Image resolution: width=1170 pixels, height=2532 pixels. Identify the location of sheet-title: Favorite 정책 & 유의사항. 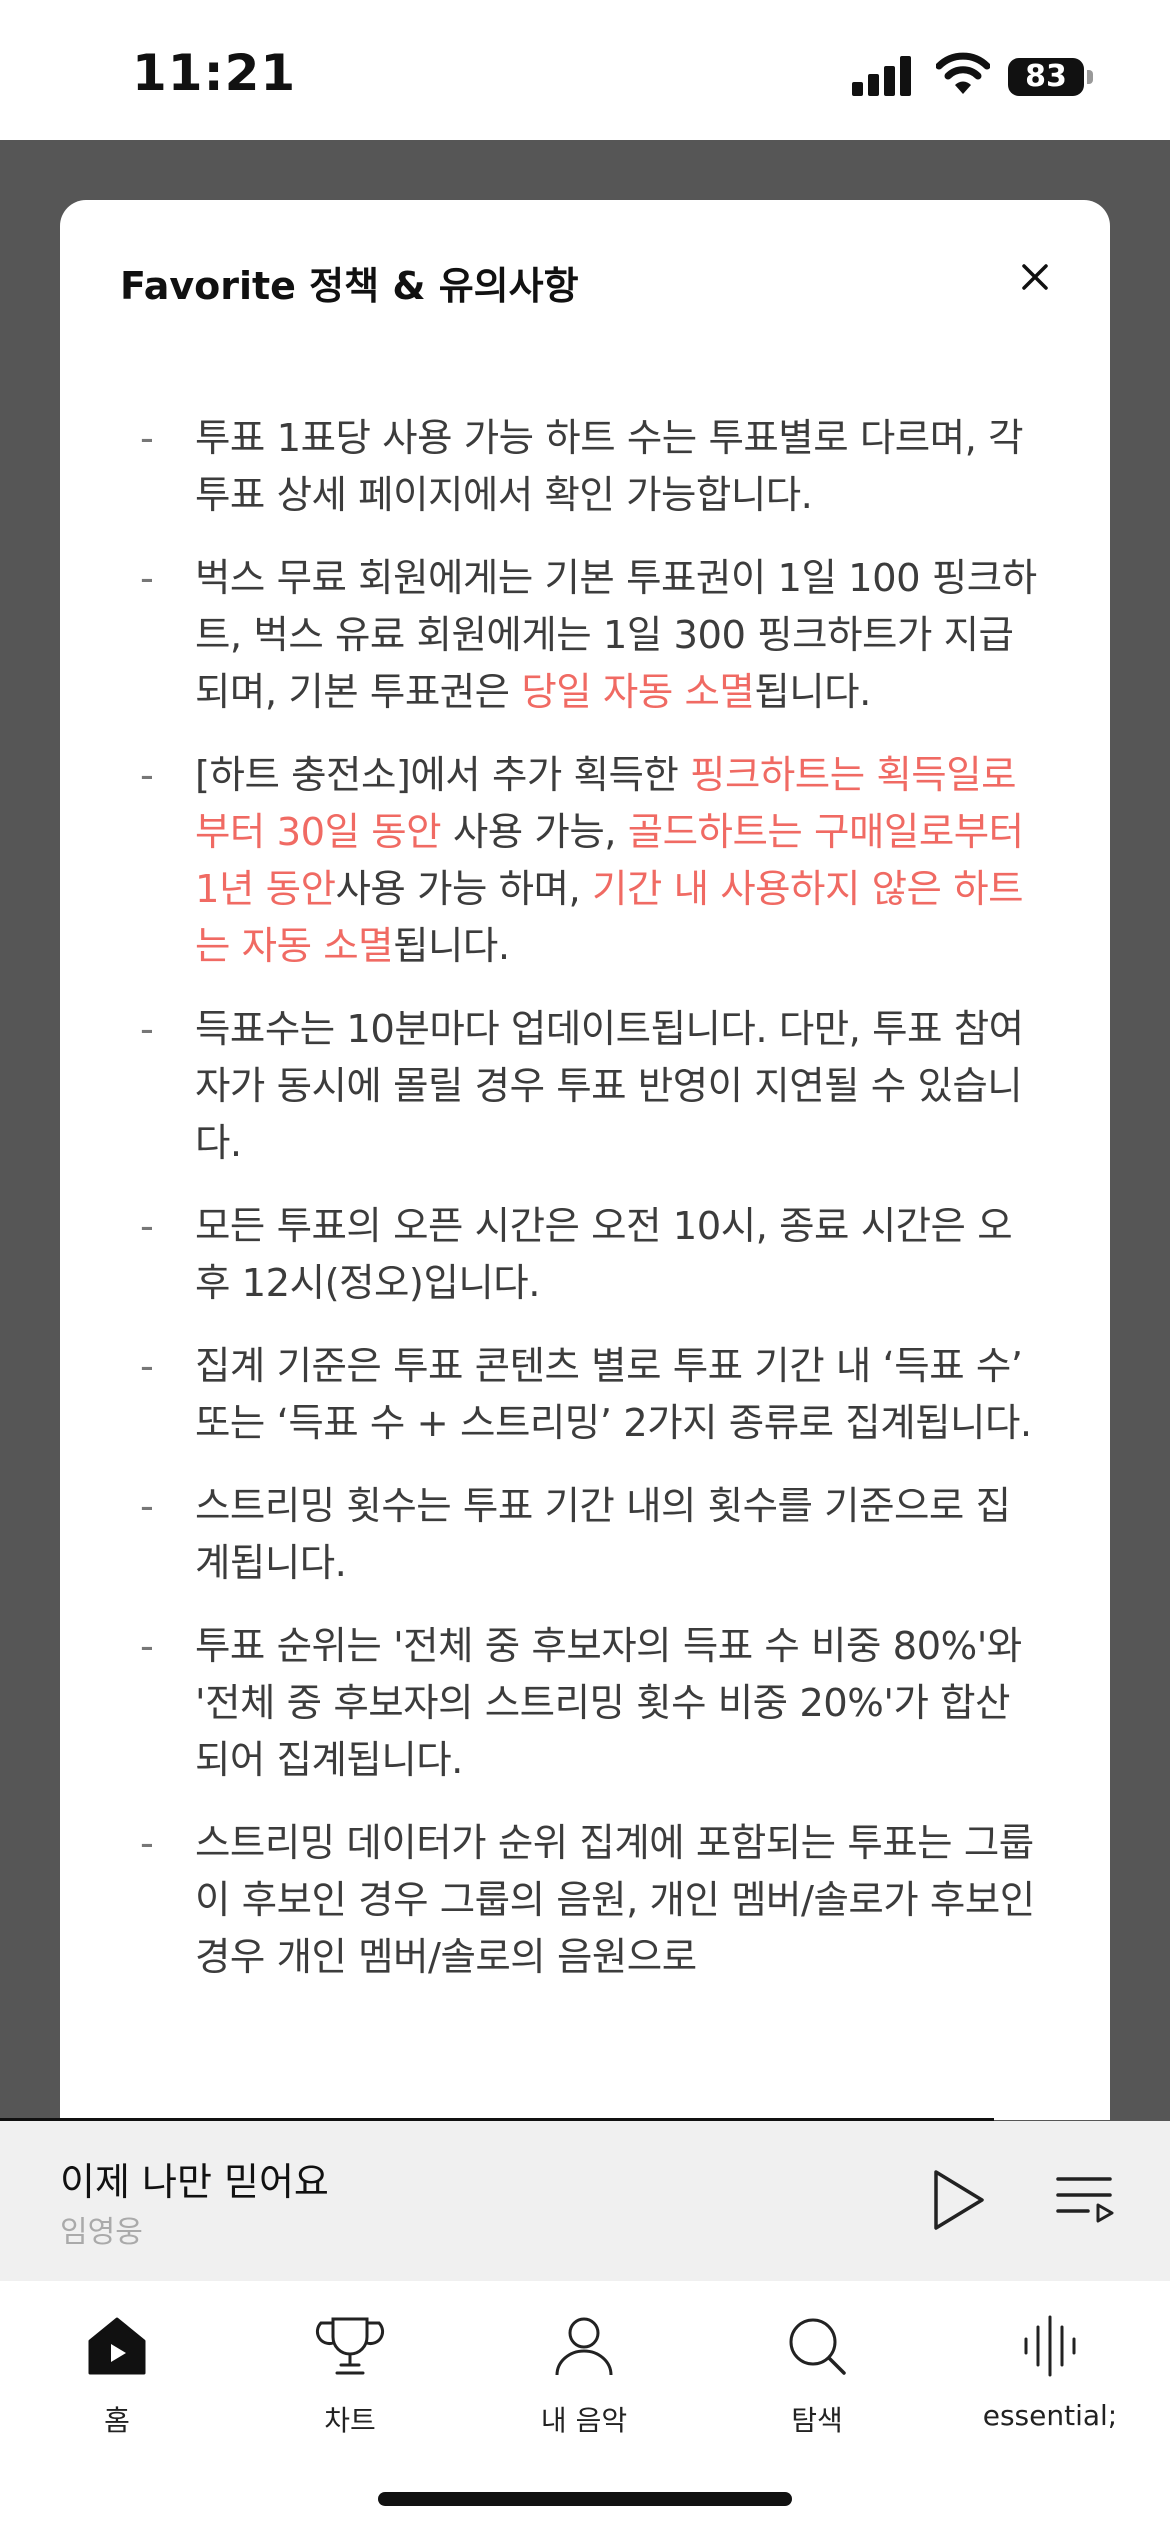
(349, 286).